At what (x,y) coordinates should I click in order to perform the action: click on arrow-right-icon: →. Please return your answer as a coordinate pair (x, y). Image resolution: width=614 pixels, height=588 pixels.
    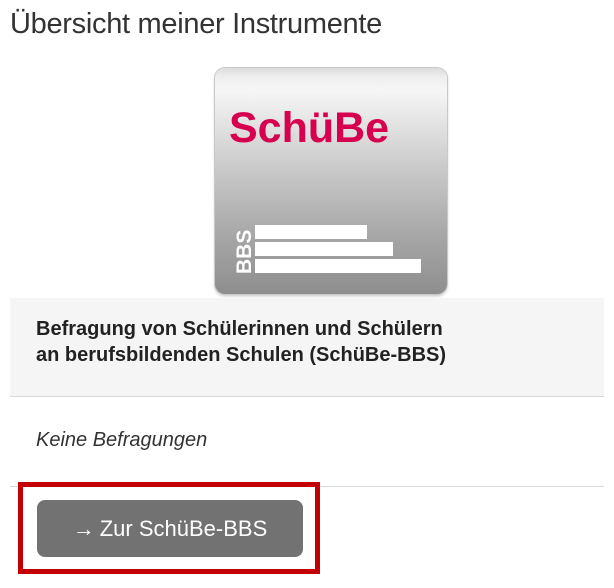
    Looking at the image, I should click on (83, 528).